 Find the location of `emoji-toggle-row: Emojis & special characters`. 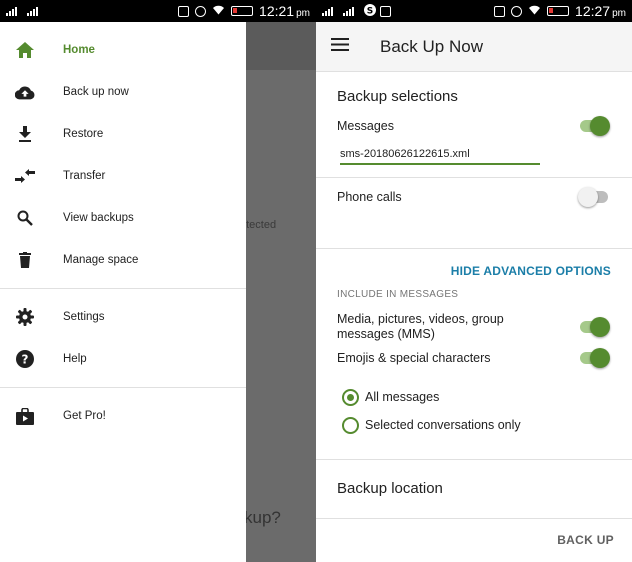

emoji-toggle-row: Emojis & special characters is located at coordinates (474, 358).